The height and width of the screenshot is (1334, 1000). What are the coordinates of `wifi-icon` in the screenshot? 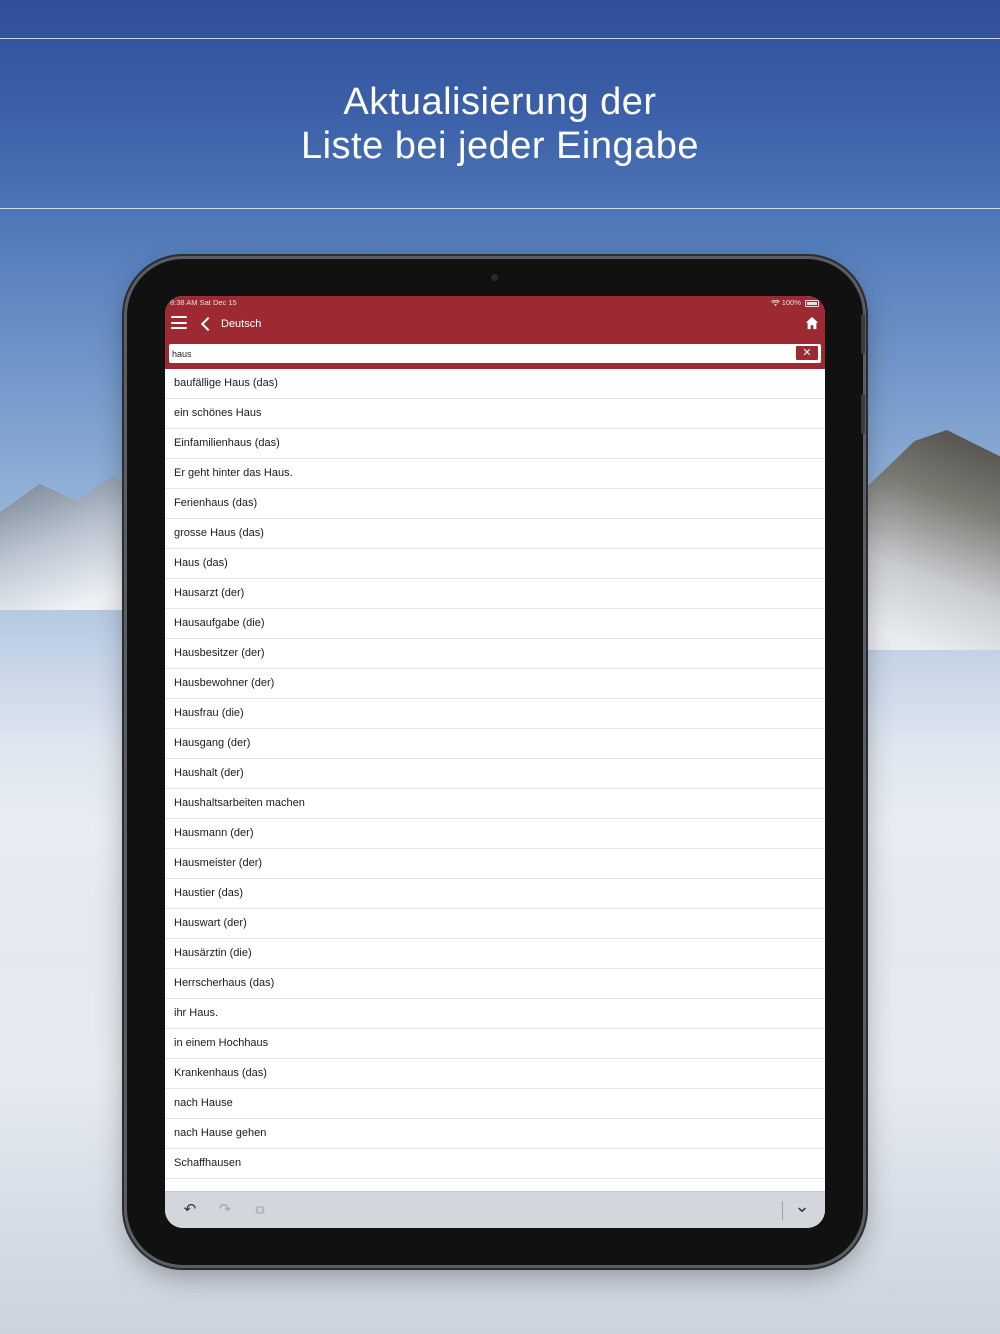 It's located at (775, 302).